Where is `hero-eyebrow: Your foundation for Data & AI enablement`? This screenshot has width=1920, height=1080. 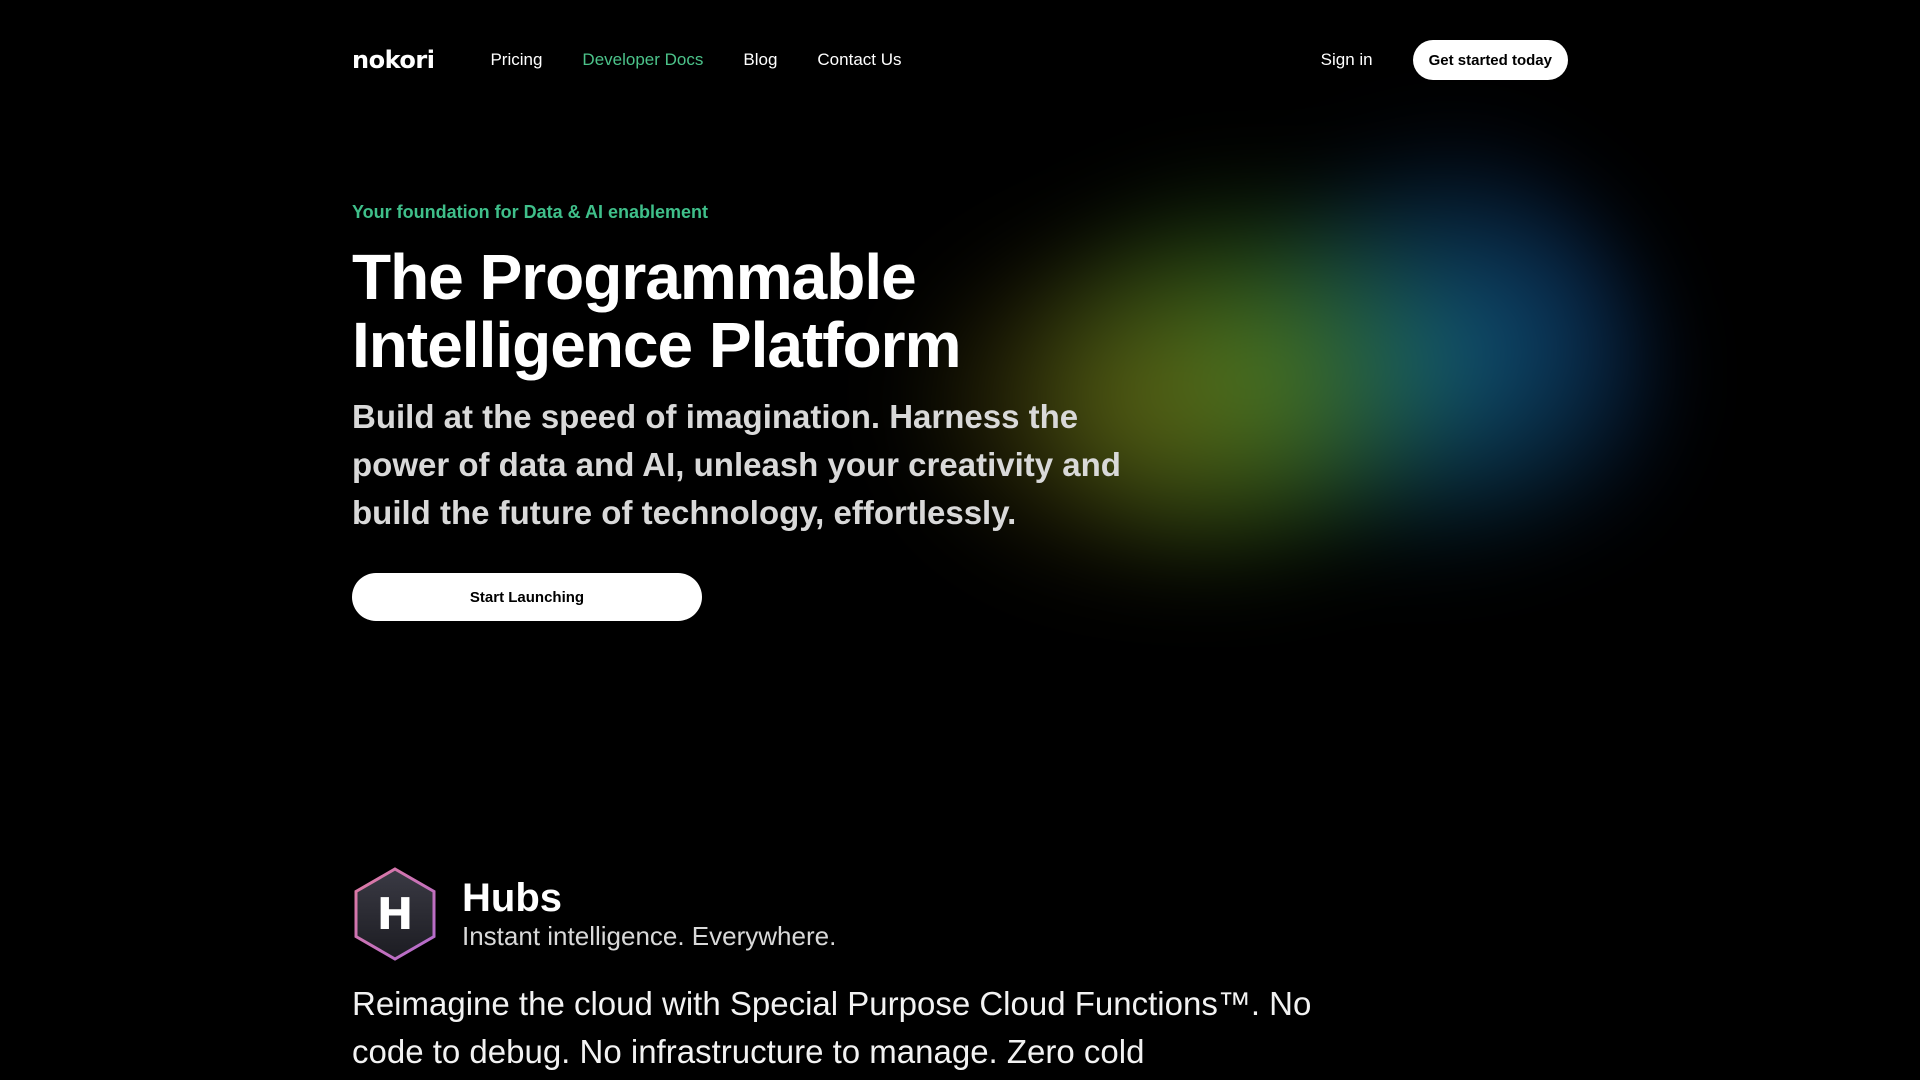
hero-eyebrow: Your foundation for Data & AI enablement is located at coordinates (530, 212).